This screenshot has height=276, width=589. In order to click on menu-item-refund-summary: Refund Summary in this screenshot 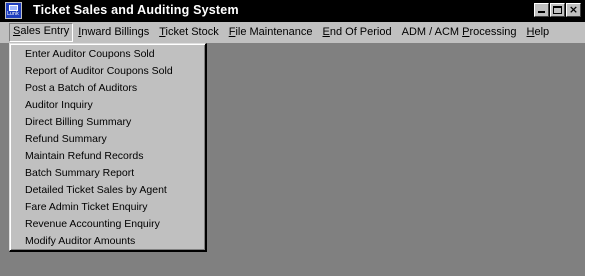, I will do `click(106, 139)`.